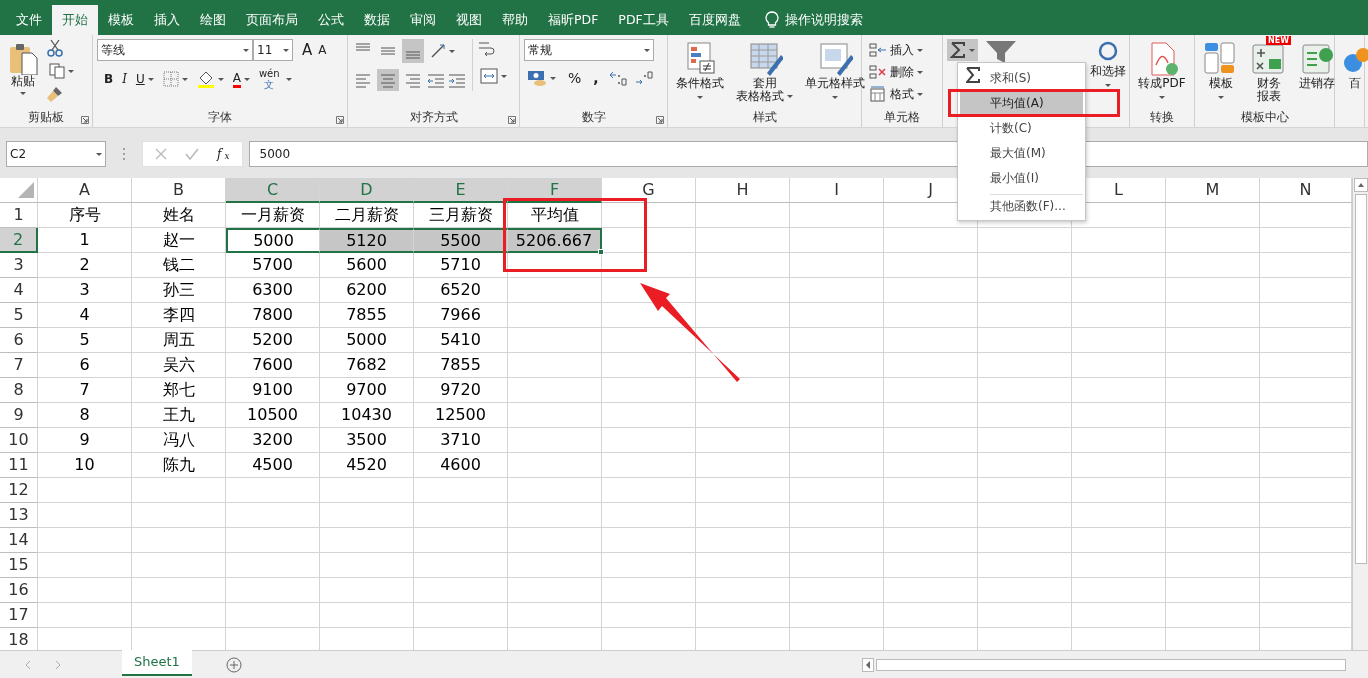  Describe the element at coordinates (124, 79) in the screenshot. I see `italic-button: I` at that location.